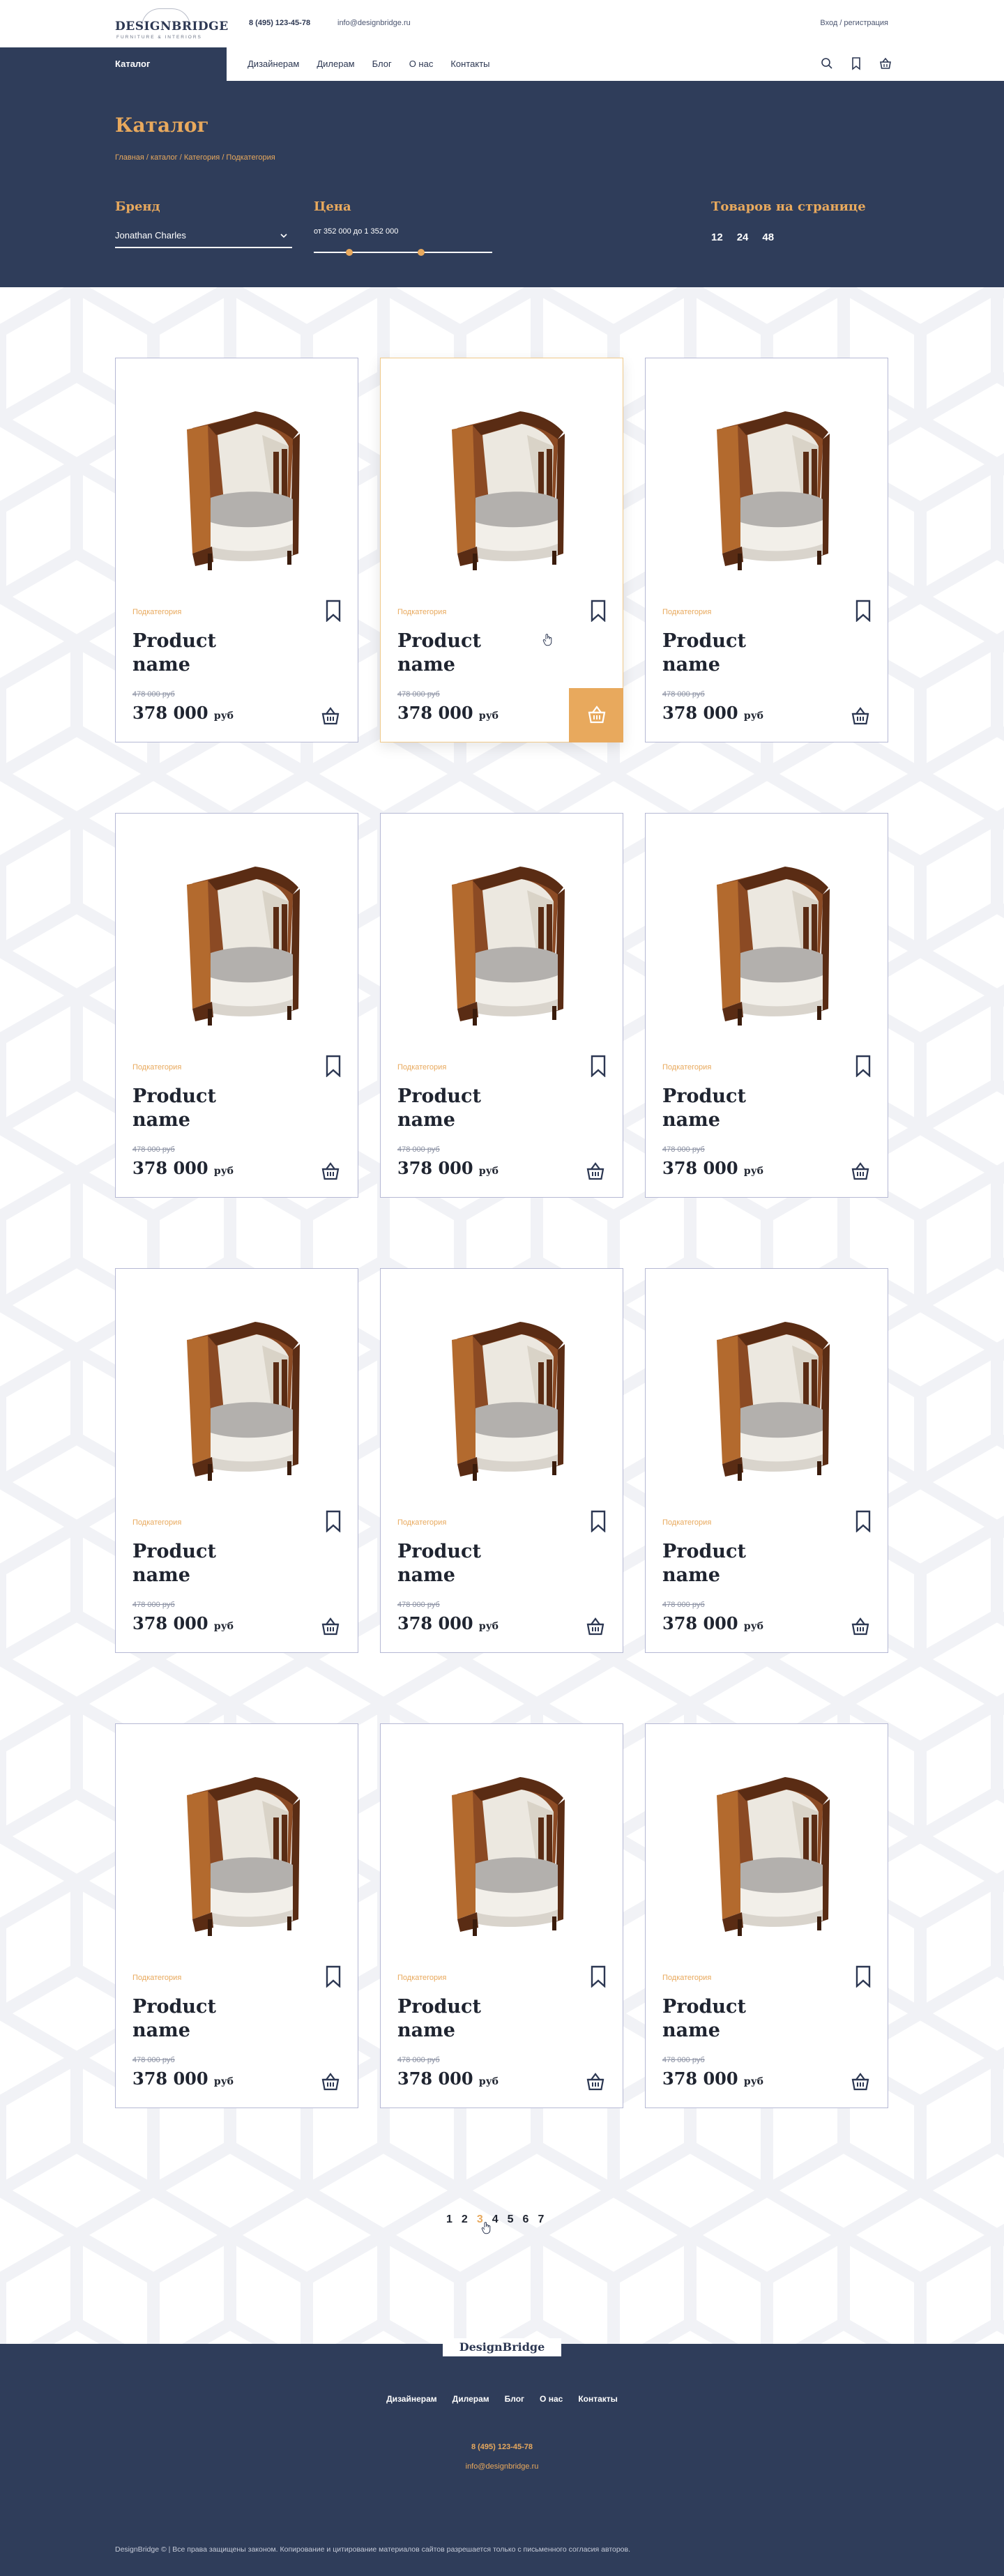 This screenshot has height=2576, width=1004. I want to click on page-1: 1, so click(449, 2220).